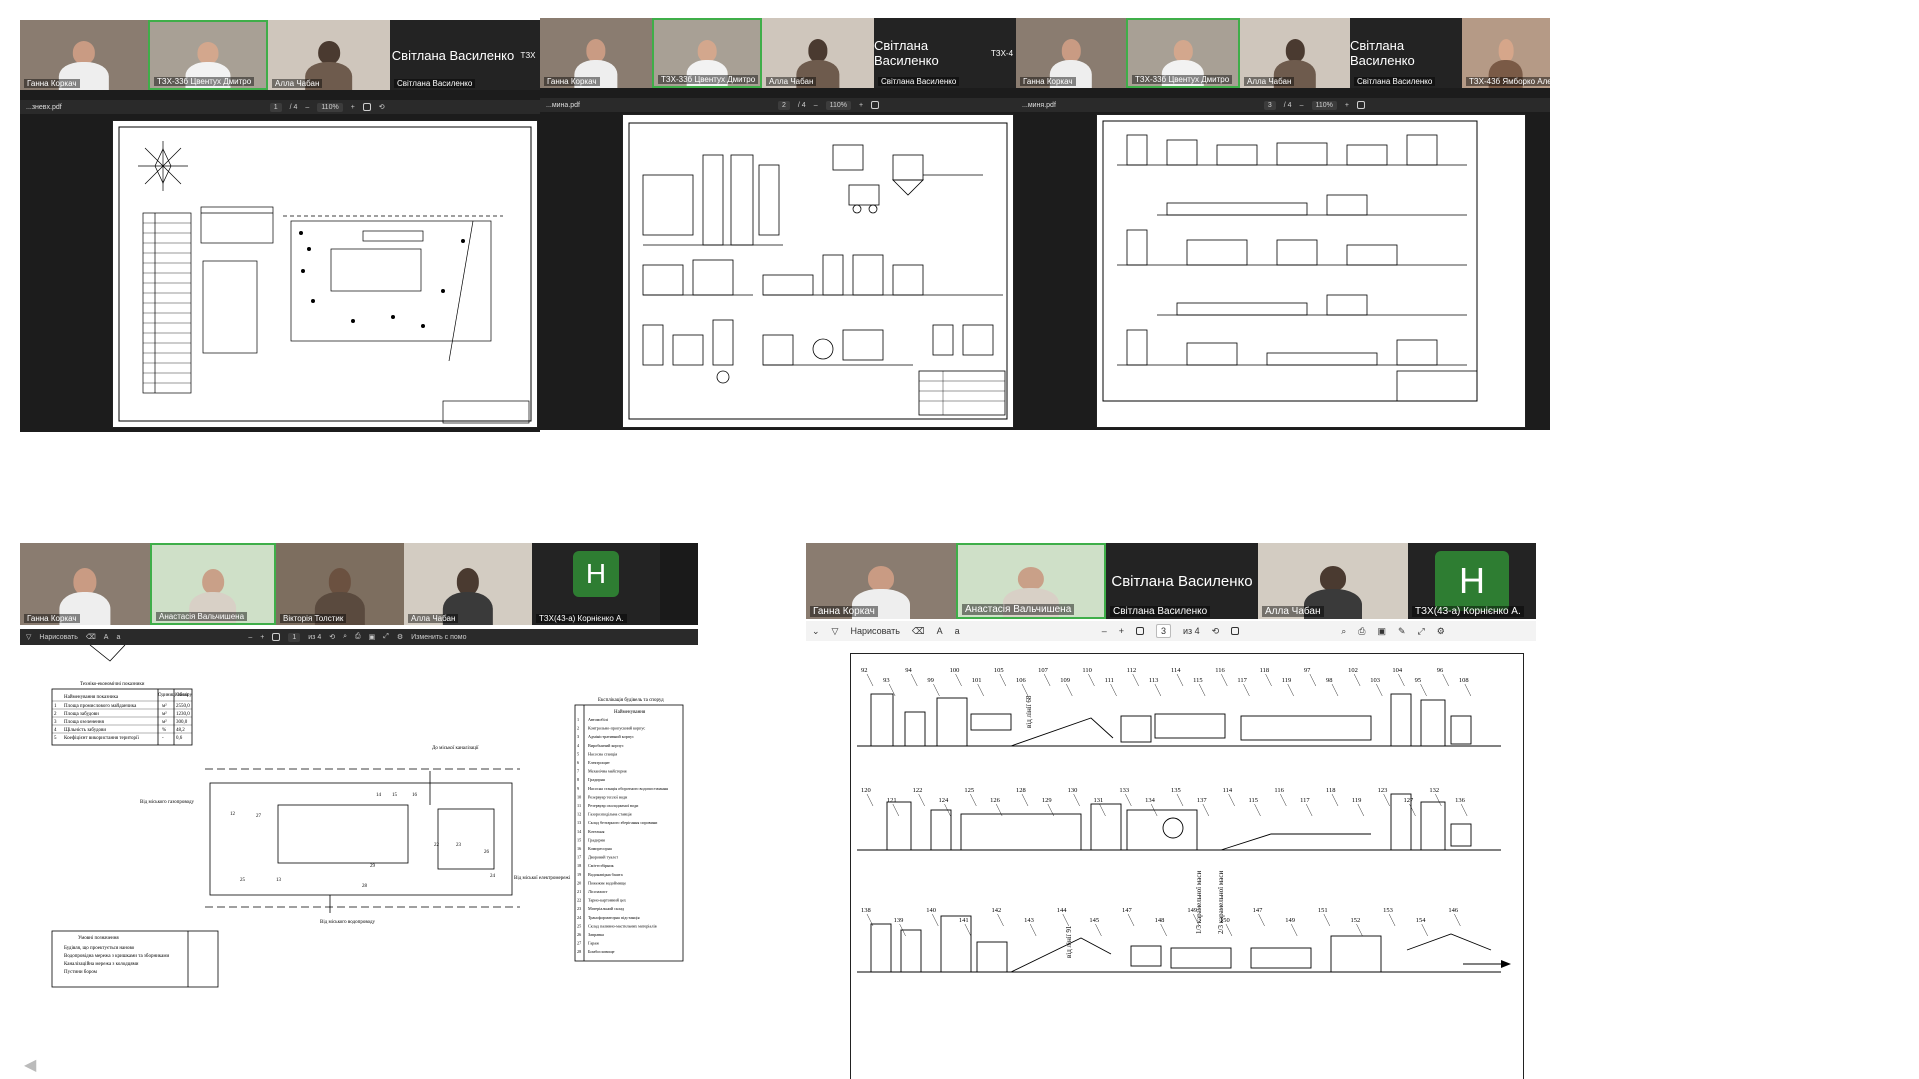 The width and height of the screenshot is (1919, 1079). I want to click on participant-name: Ганна Коркач, so click(844, 611).